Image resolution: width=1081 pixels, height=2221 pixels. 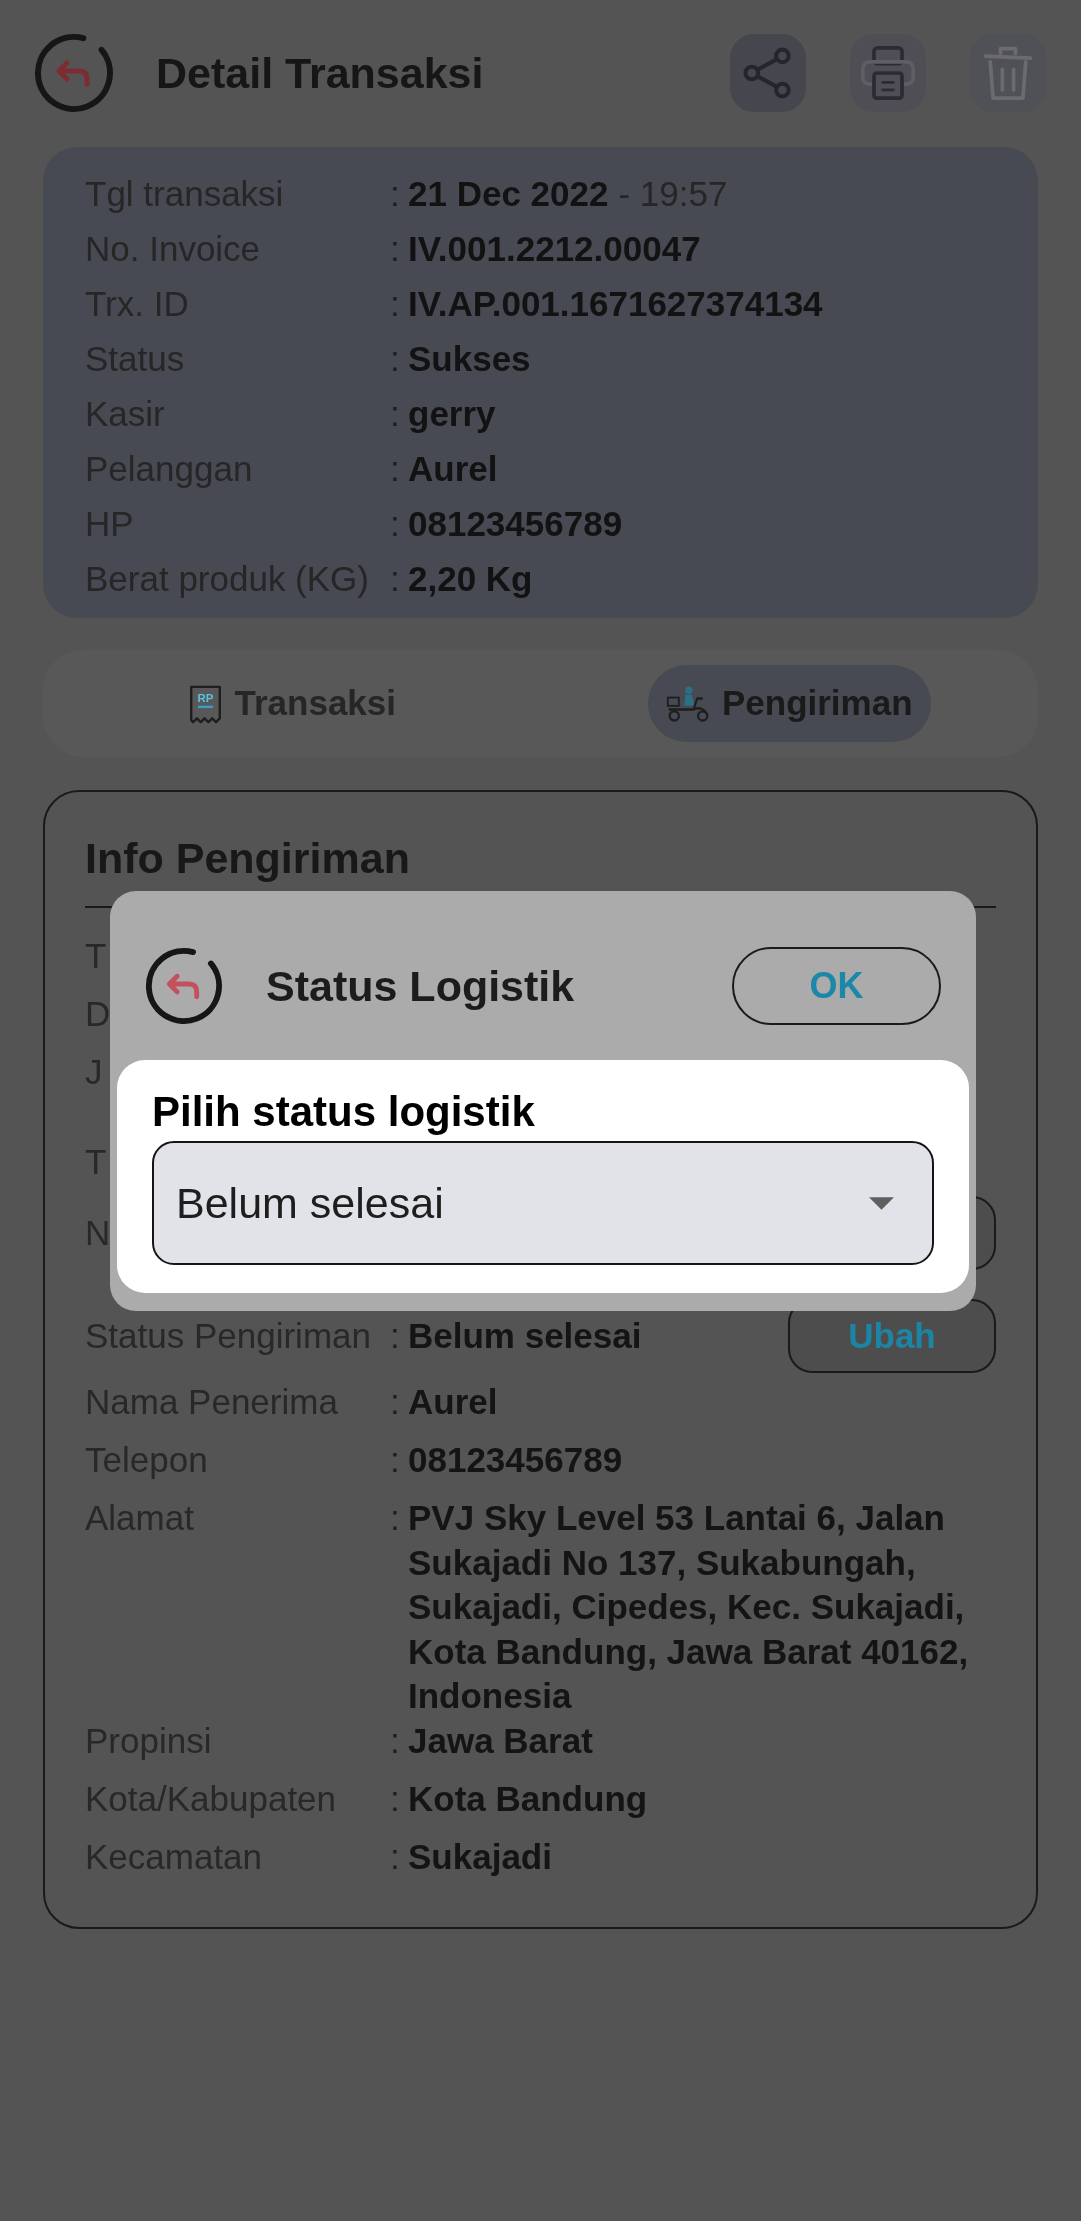 What do you see at coordinates (470, 578) in the screenshot?
I see `field-value: 2,20 Kg` at bounding box center [470, 578].